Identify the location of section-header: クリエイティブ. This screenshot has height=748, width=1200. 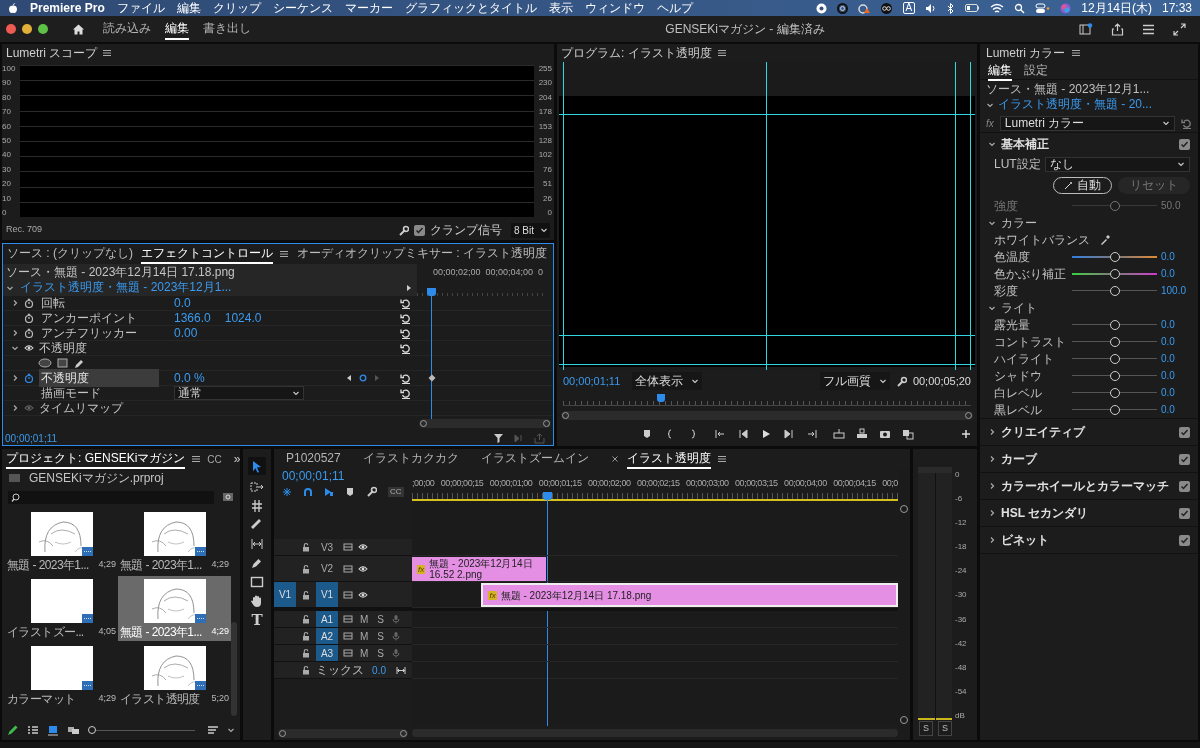
(1089, 431).